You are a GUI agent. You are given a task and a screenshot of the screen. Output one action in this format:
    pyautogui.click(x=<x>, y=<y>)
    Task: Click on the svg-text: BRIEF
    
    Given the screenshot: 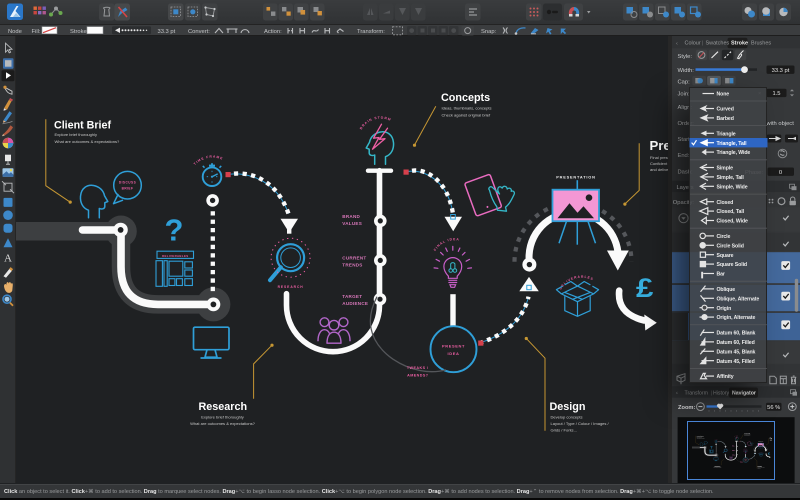 What is the action you would take?
    pyautogui.click(x=128, y=189)
    